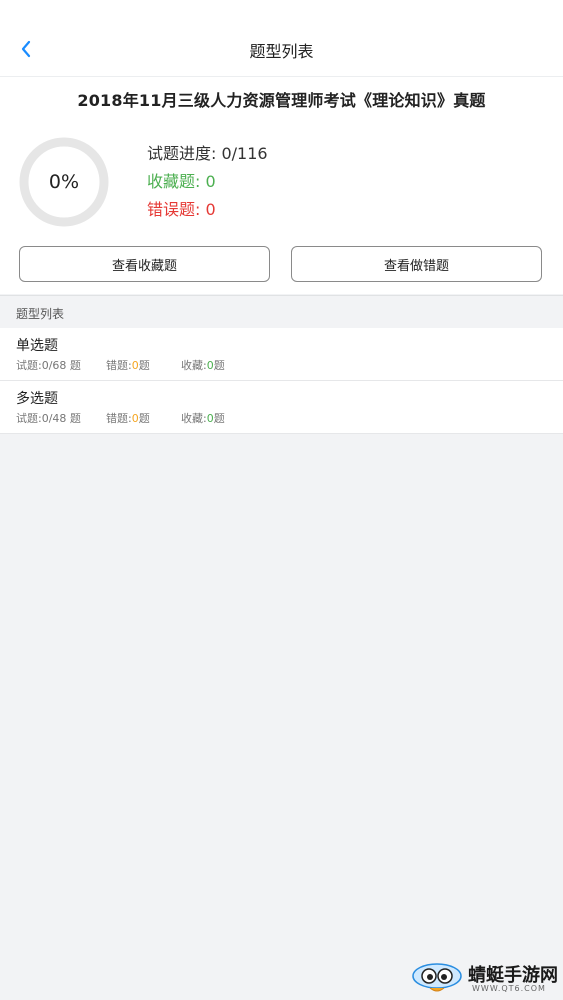  What do you see at coordinates (40, 314) in the screenshot?
I see `section-label: 题型列表` at bounding box center [40, 314].